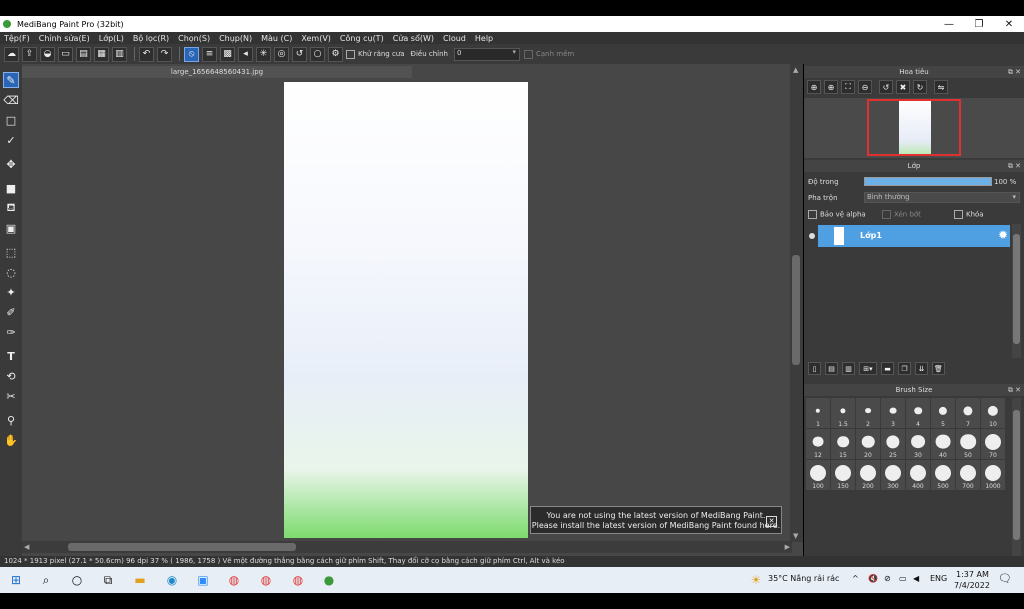 The height and width of the screenshot is (609, 1024). I want to click on protect-alpha-checkbox, so click(812, 214).